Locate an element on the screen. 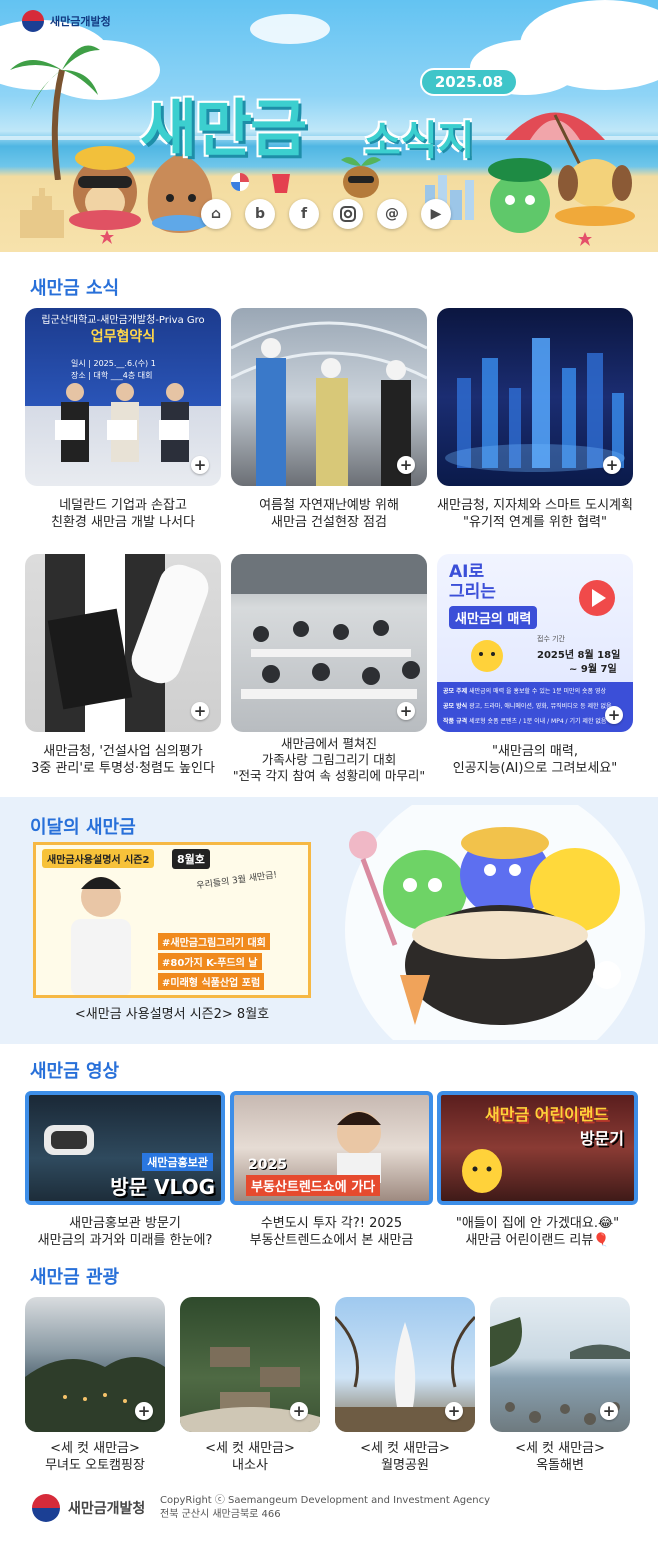  facebook-icon: f is located at coordinates (304, 214).